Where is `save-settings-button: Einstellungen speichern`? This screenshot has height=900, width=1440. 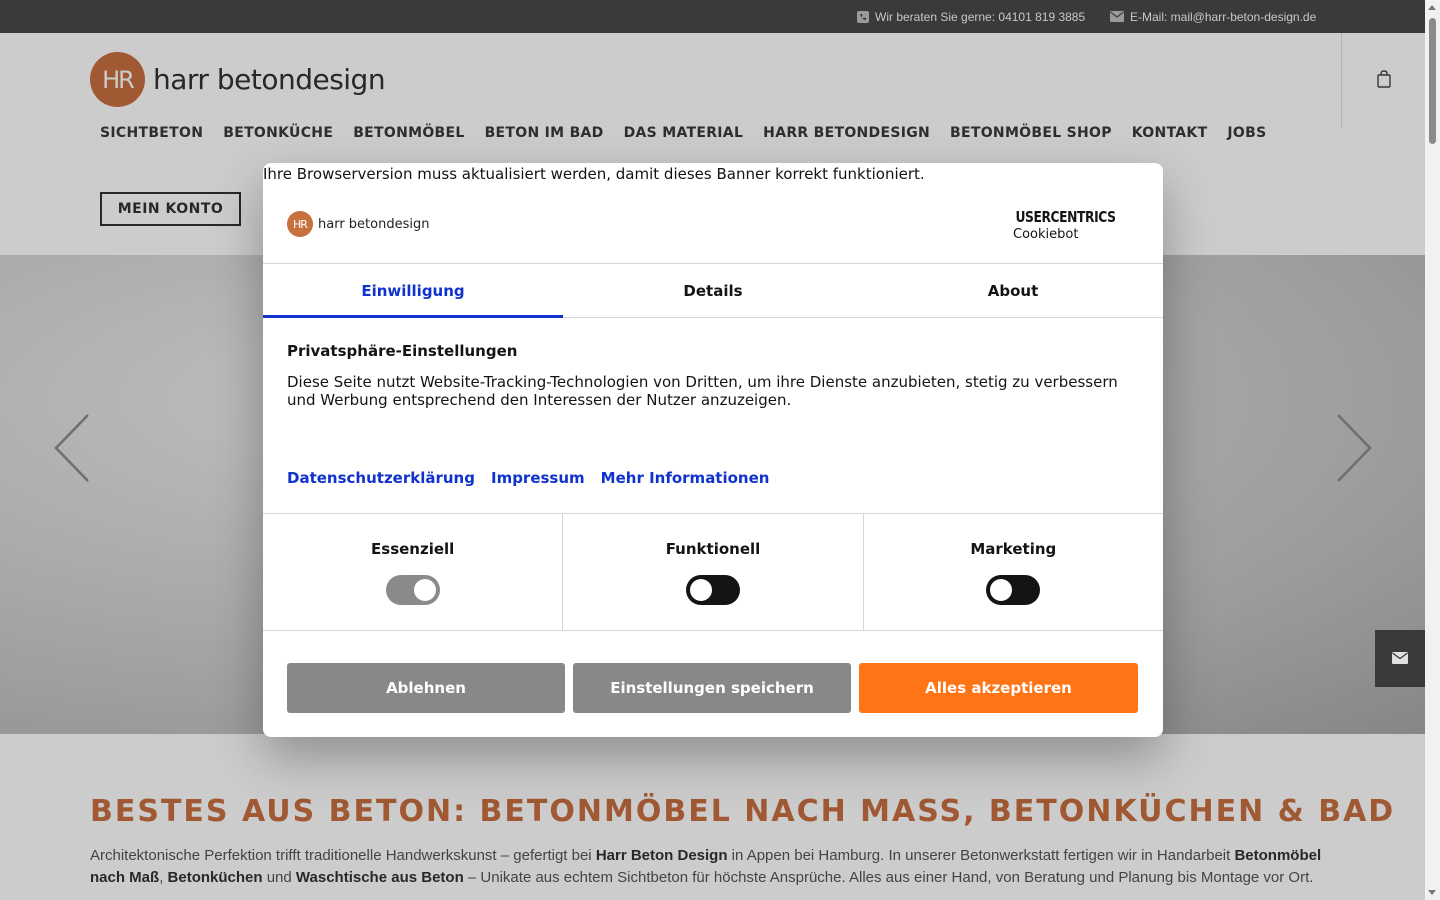 save-settings-button: Einstellungen speichern is located at coordinates (712, 688).